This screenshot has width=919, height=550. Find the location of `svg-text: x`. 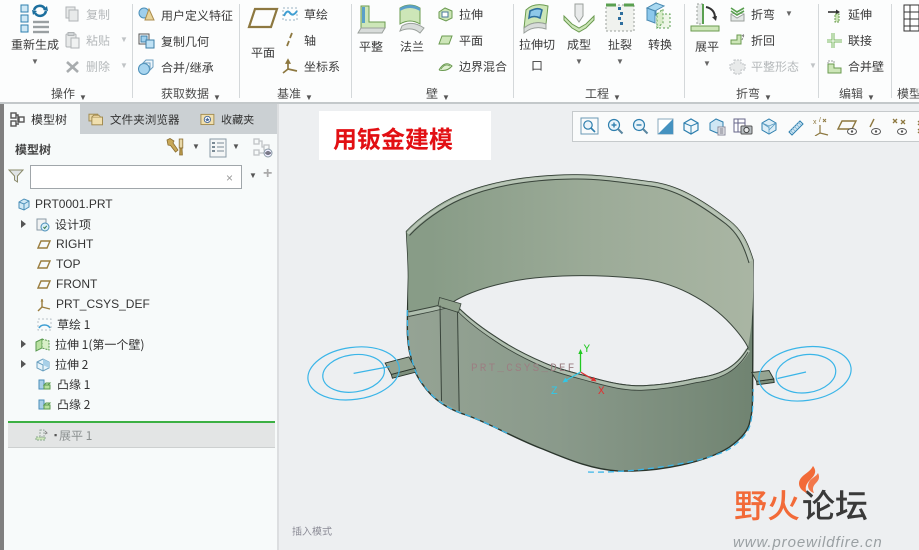

svg-text: x is located at coordinates (815, 122).